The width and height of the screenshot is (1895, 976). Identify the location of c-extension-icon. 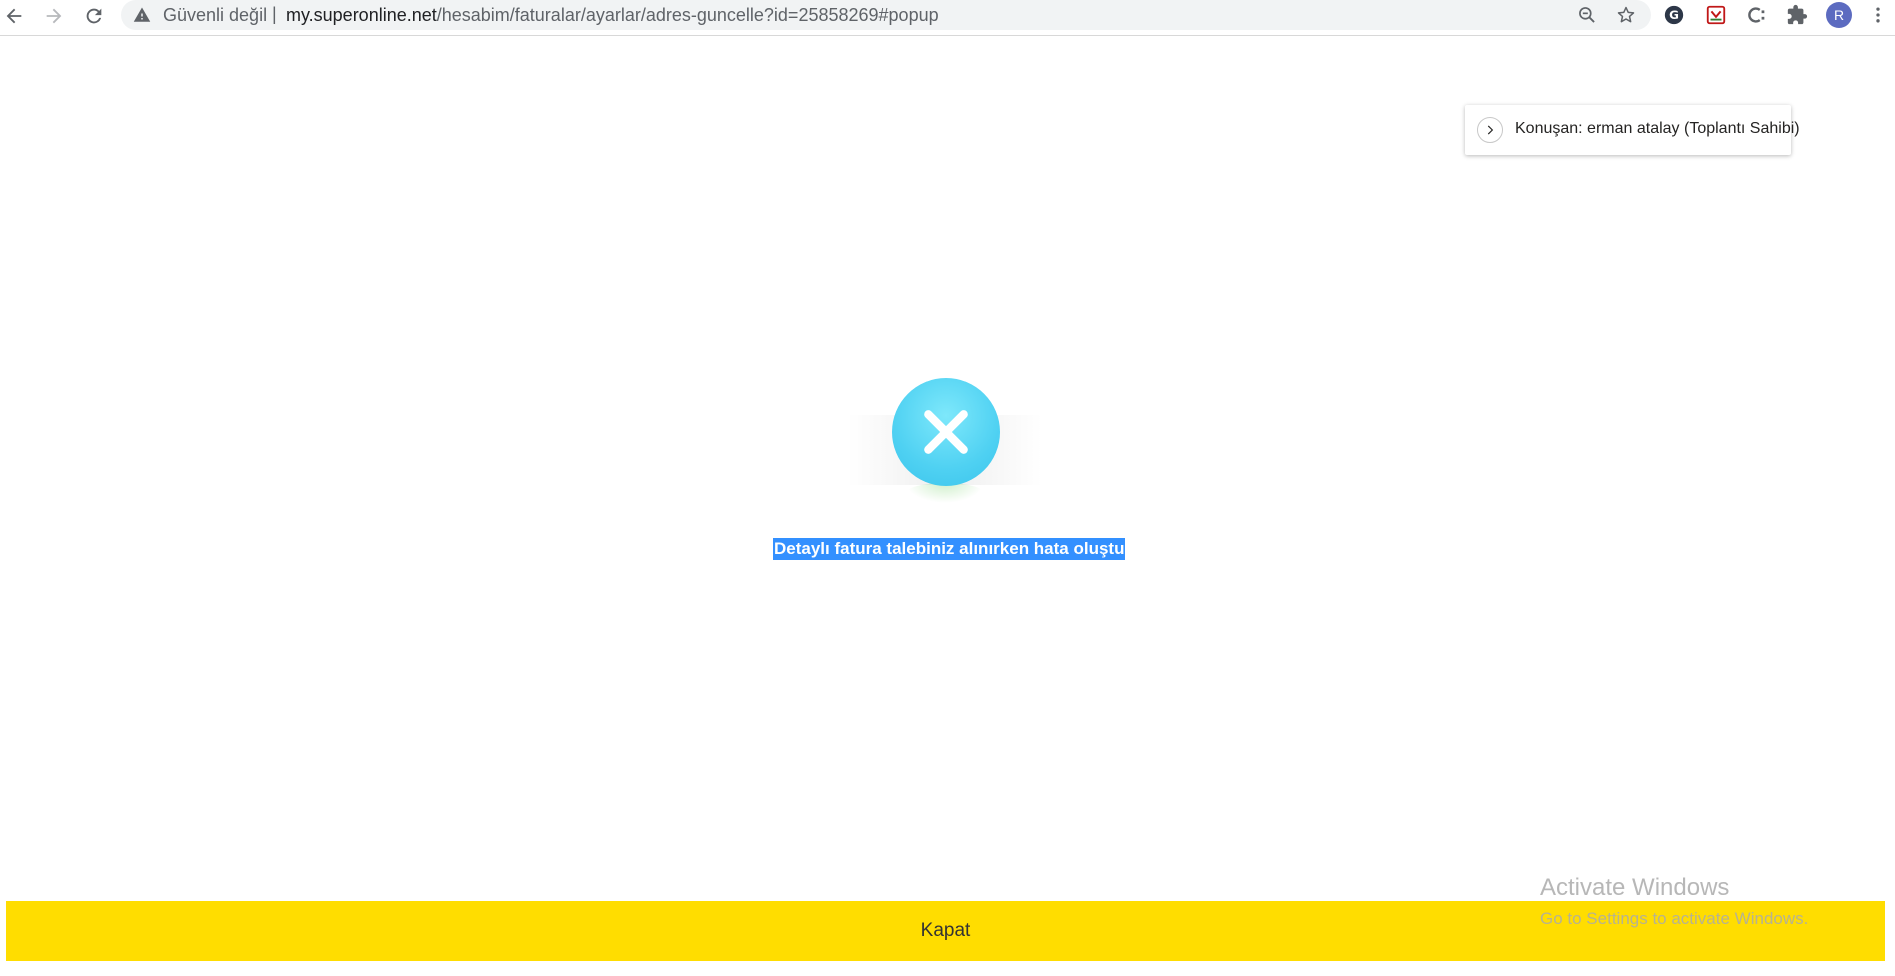
(1756, 15).